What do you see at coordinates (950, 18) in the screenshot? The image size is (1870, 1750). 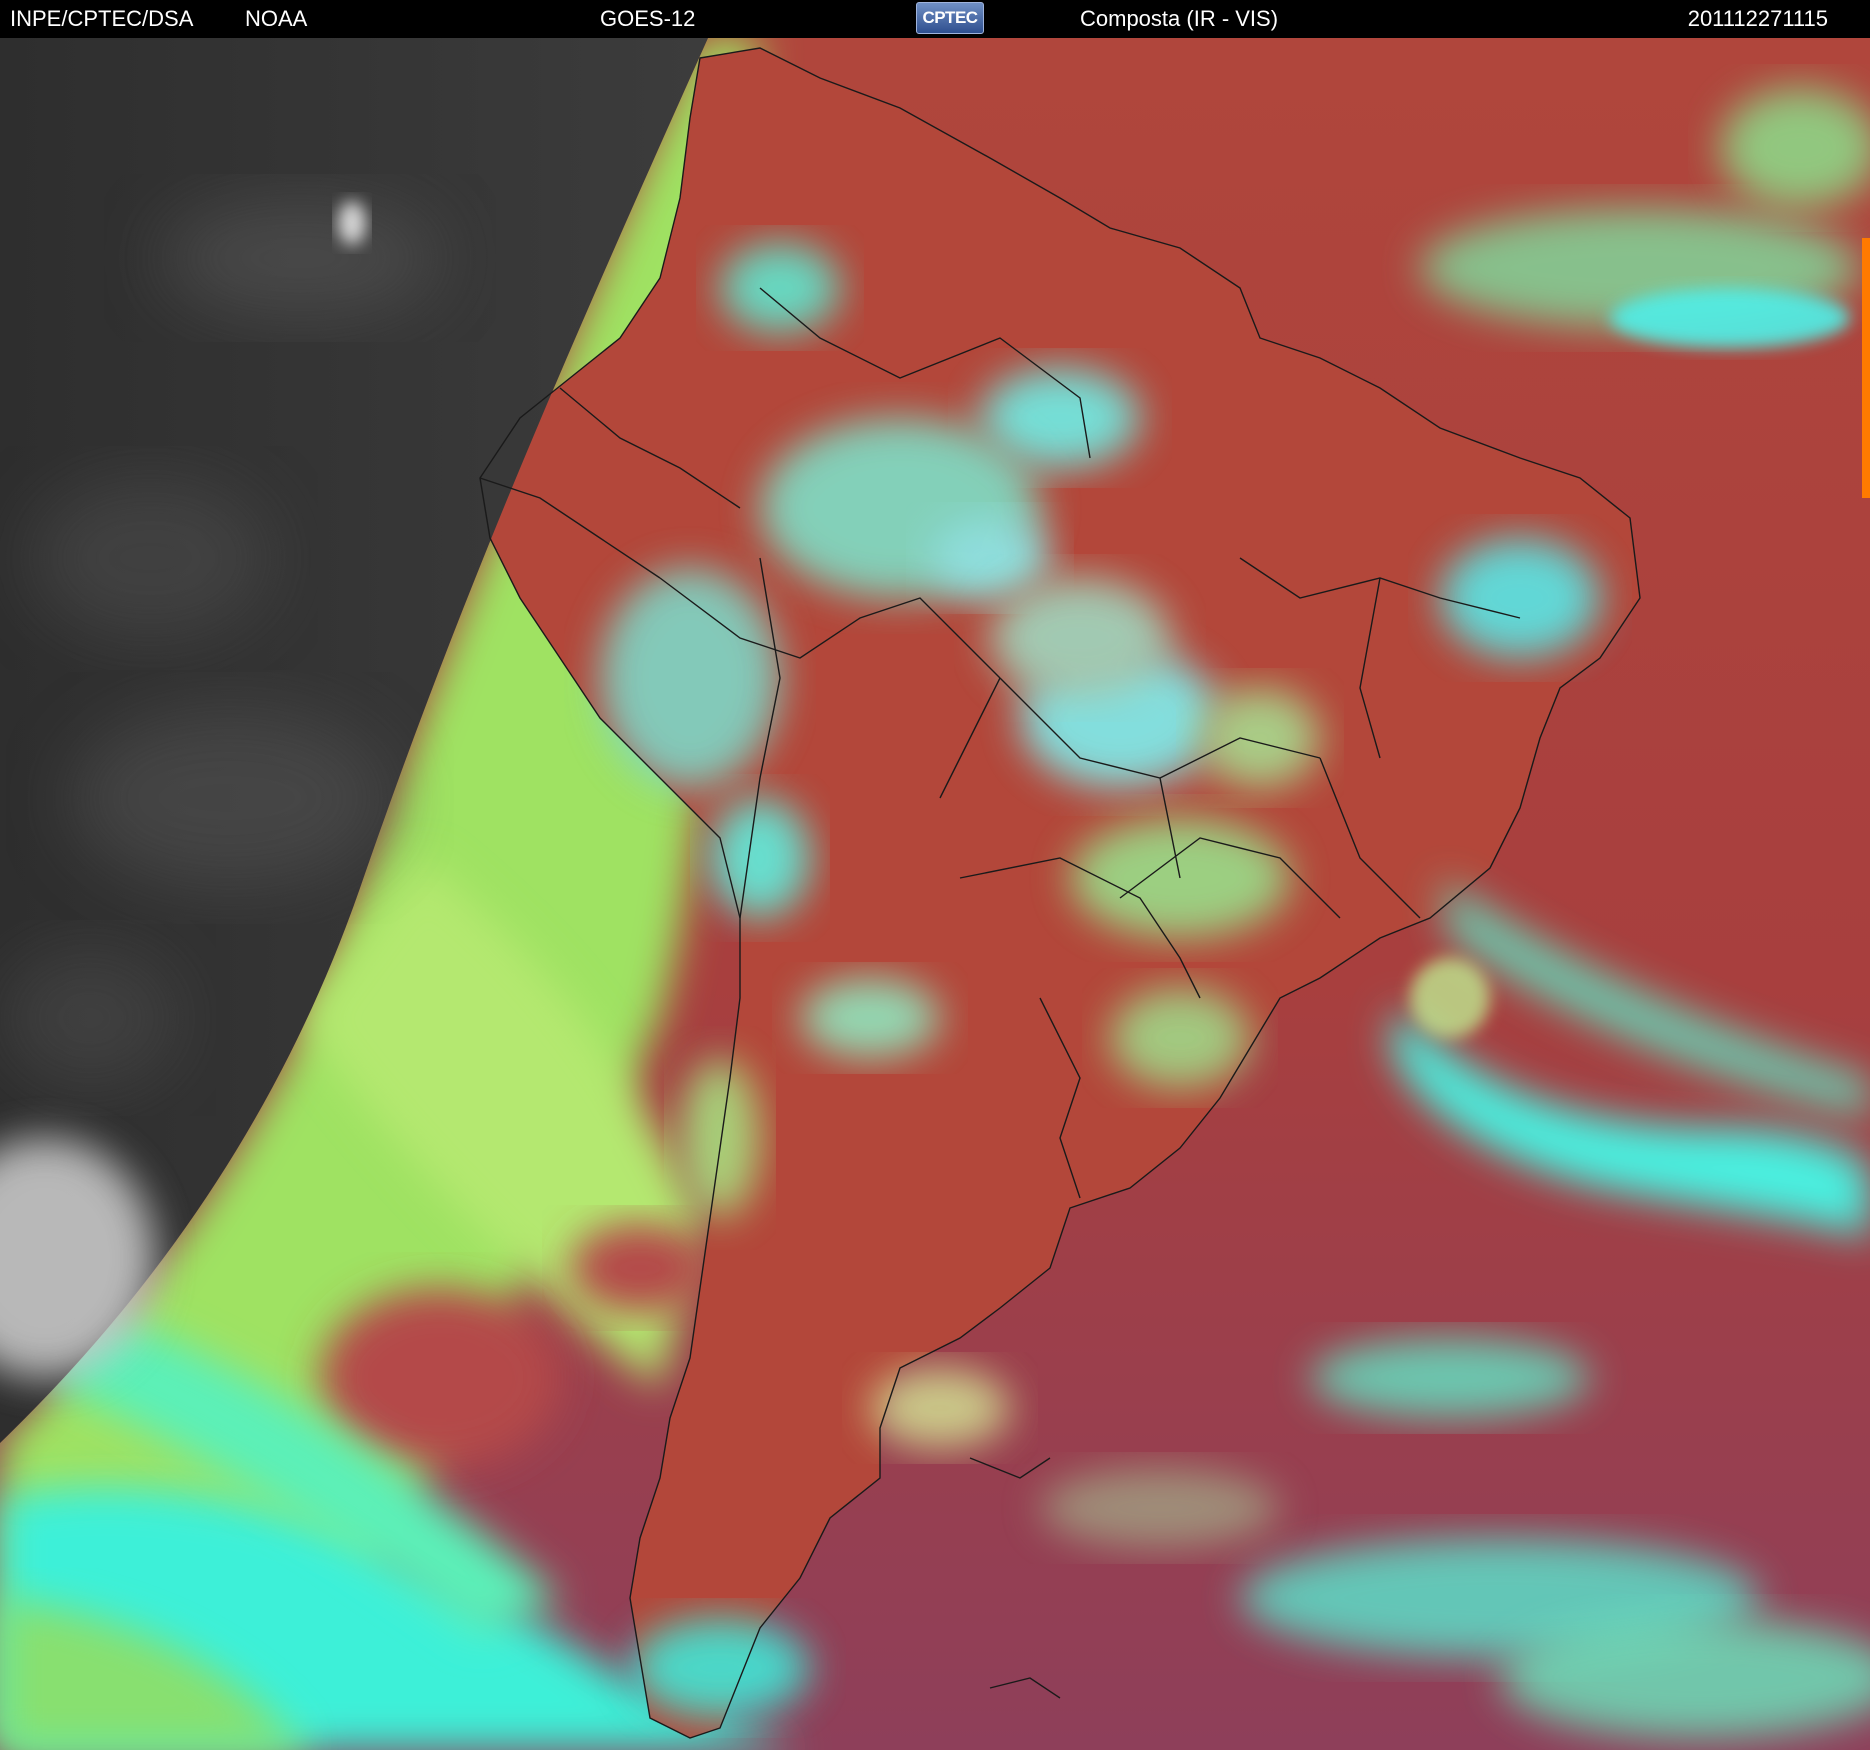 I see `cptec-logo: CPTEC` at bounding box center [950, 18].